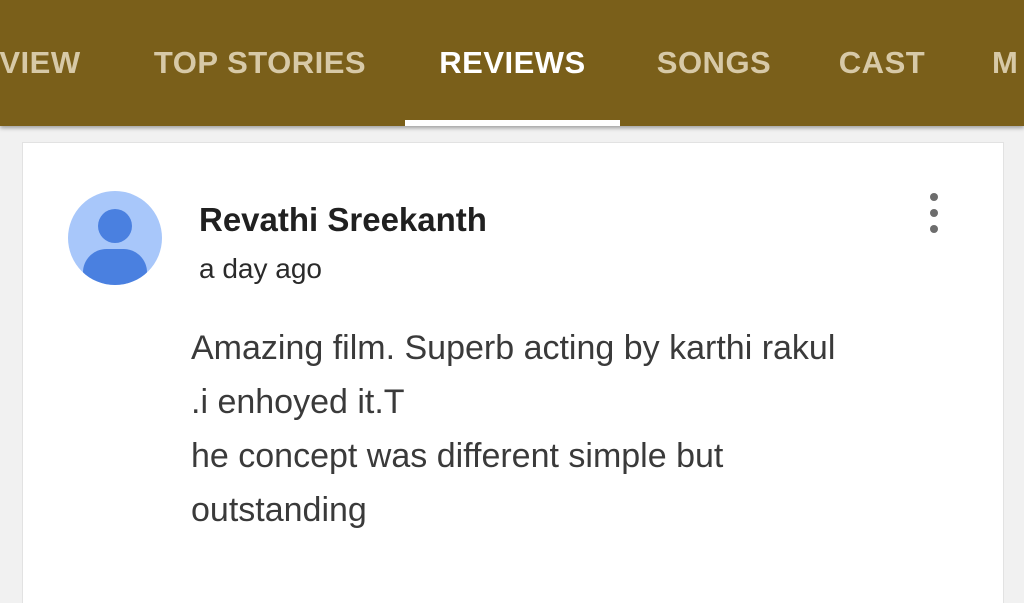 The height and width of the screenshot is (603, 1024). What do you see at coordinates (115, 226) in the screenshot?
I see `avatar-head` at bounding box center [115, 226].